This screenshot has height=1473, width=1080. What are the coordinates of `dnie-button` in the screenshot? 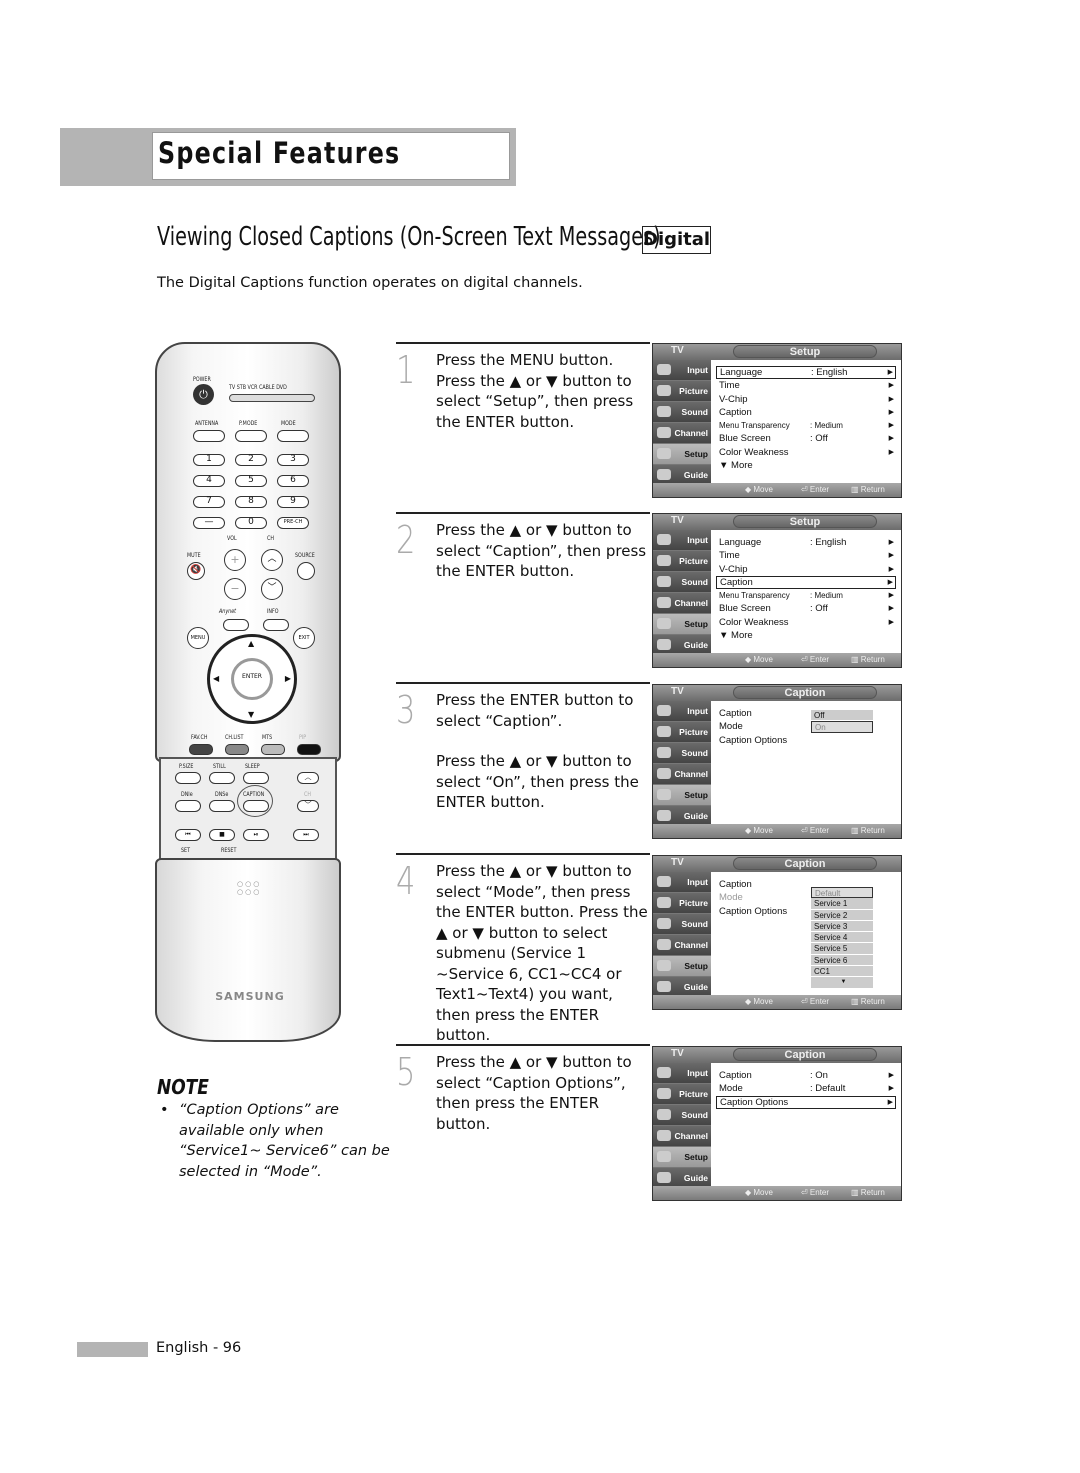 It's located at (188, 806).